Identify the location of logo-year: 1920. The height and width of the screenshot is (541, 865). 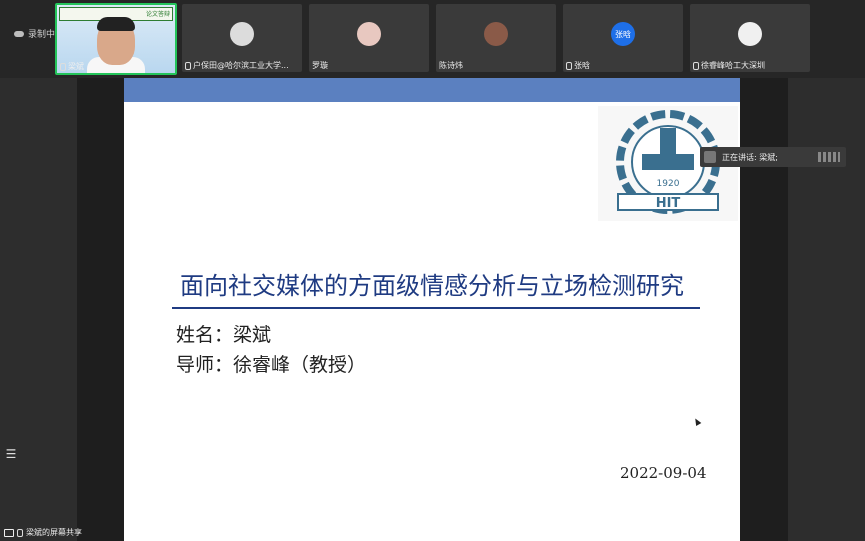
(668, 184).